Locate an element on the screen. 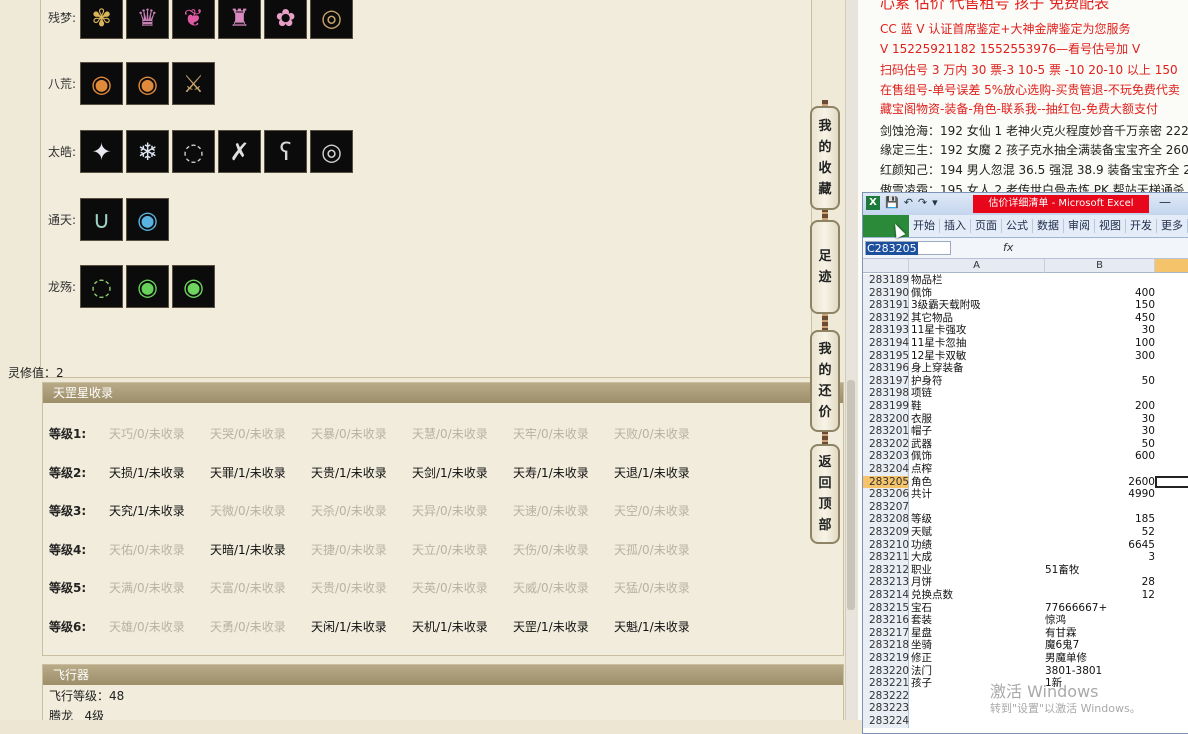  ribbon-tab: 视图 is located at coordinates (1110, 226).